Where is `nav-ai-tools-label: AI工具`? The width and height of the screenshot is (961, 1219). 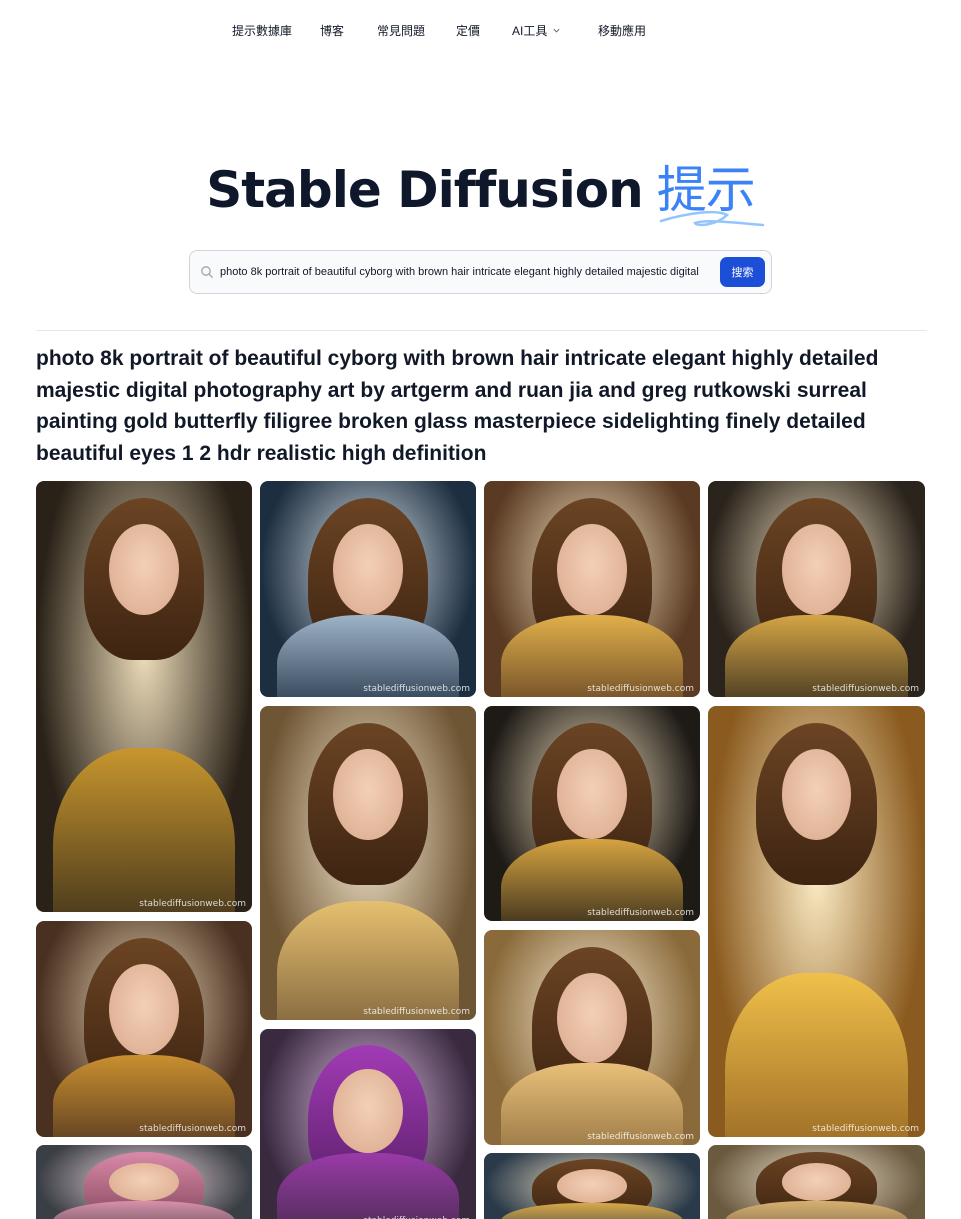
nav-ai-tools-label: AI工具 is located at coordinates (530, 31).